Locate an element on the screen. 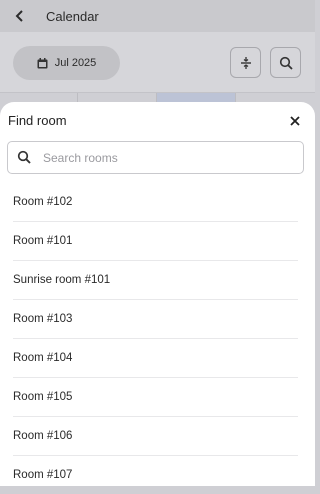  room-list-item: Room #103 is located at coordinates (155, 319).